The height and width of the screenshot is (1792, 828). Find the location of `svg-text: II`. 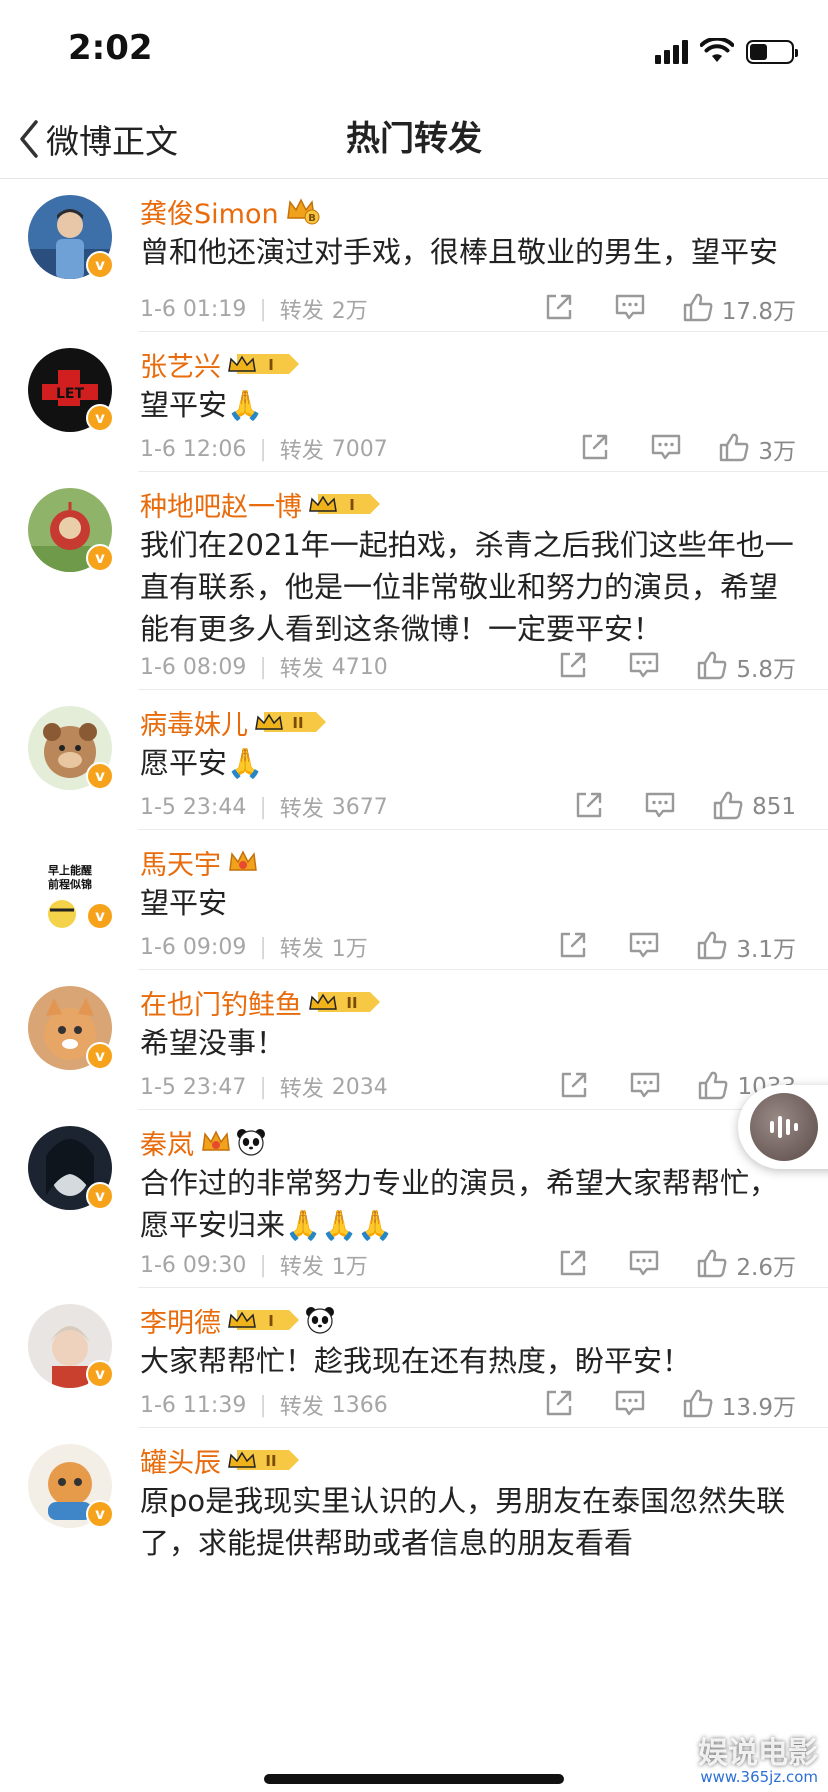

svg-text: II is located at coordinates (270, 1461).